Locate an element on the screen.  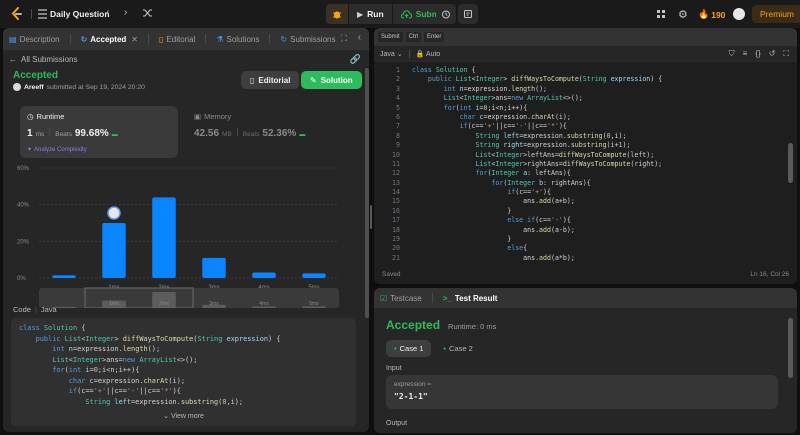
memory-header: ▣ Memory is located at coordinates (212, 116).